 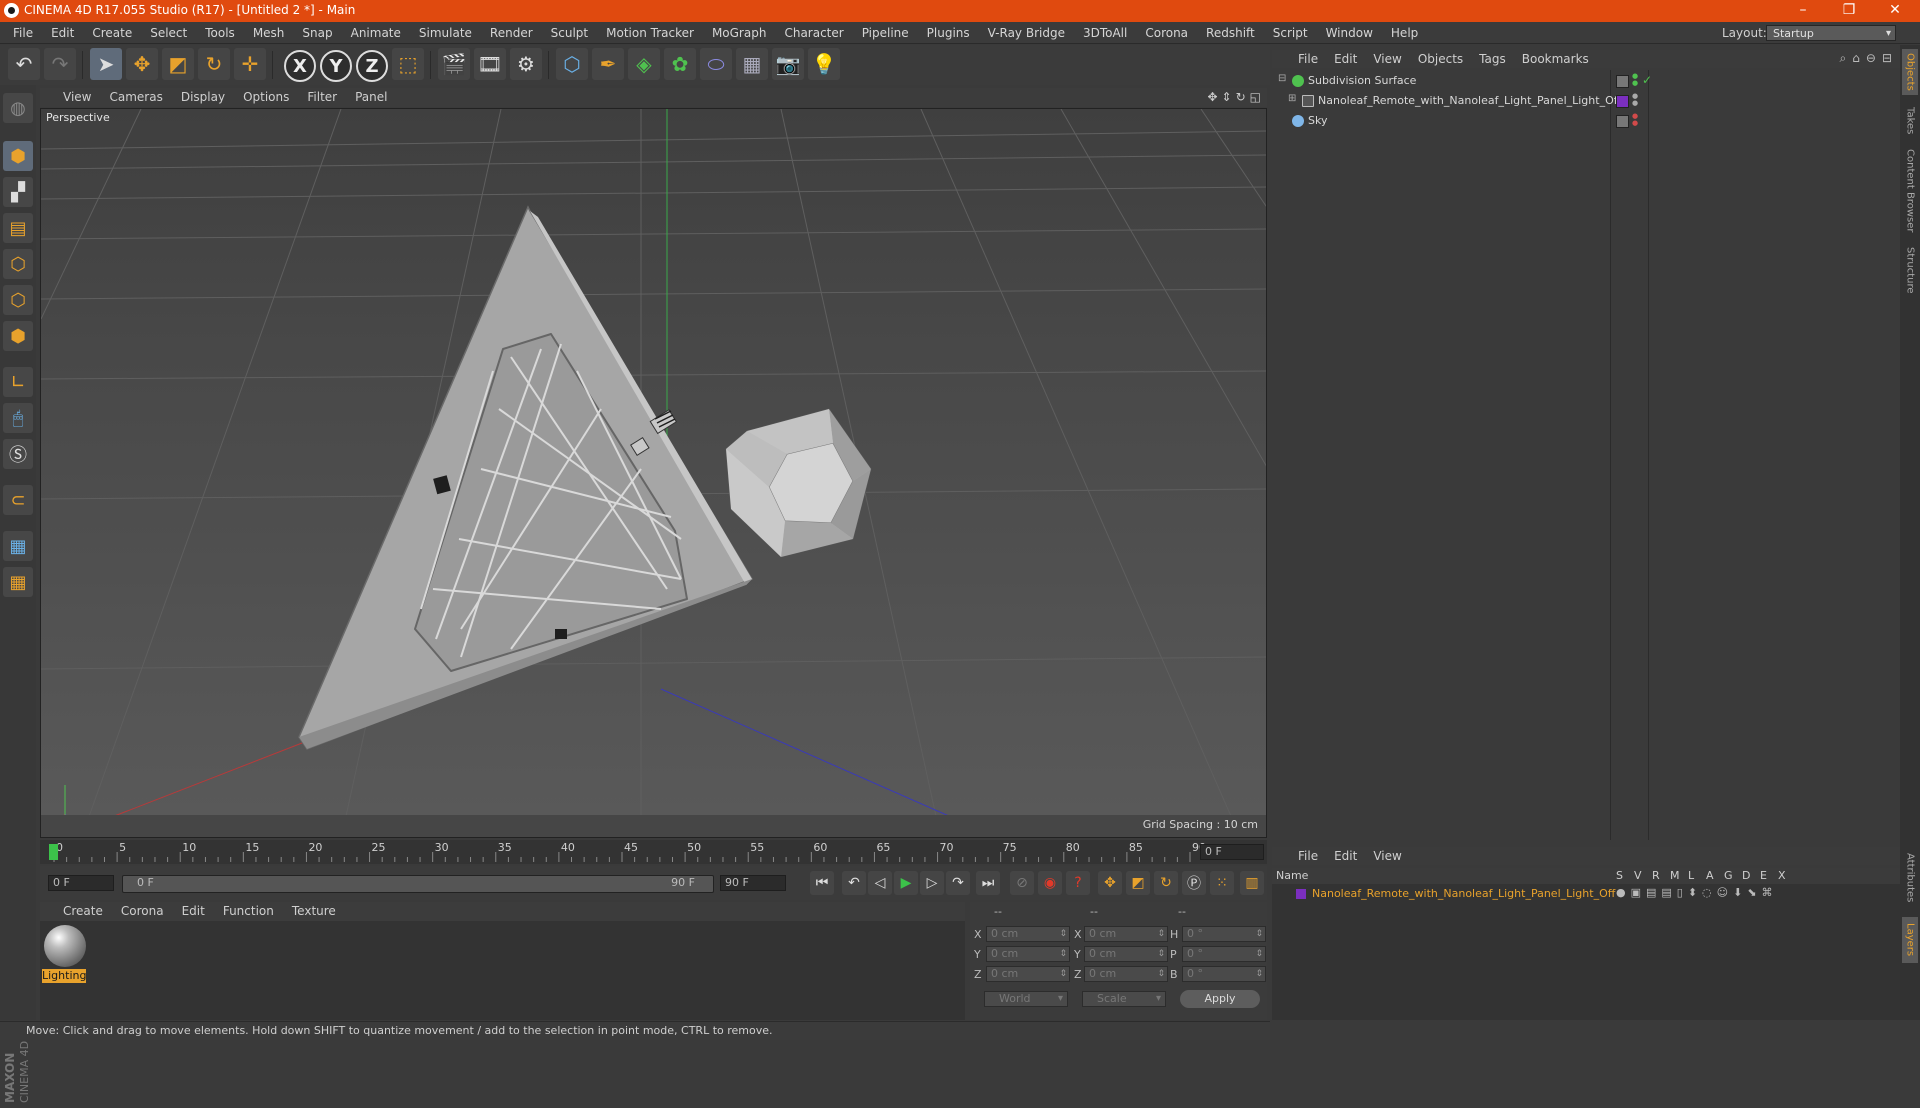 I want to click on layer-menu-file: File, so click(x=1308, y=856).